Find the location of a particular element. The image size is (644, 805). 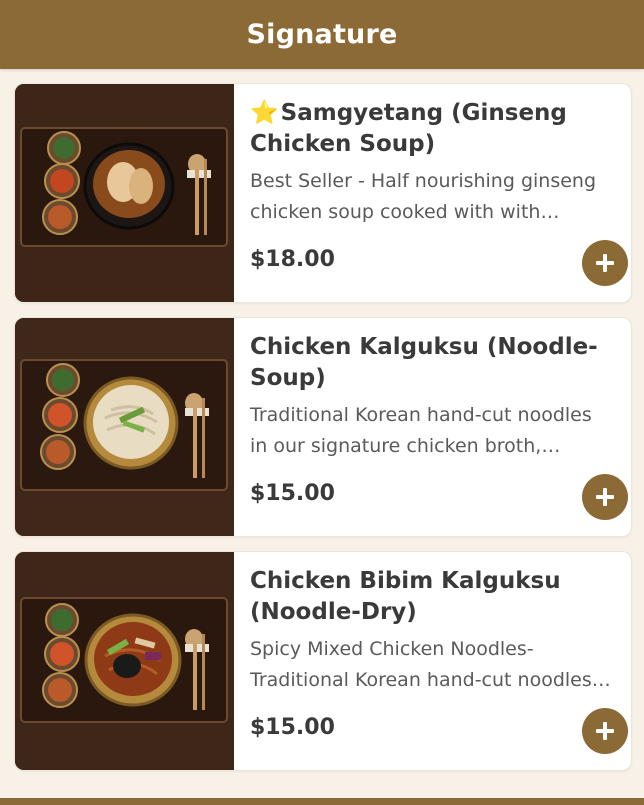

item-description-line-1: Best Seller - Half nourishing ginseng is located at coordinates (423, 181).